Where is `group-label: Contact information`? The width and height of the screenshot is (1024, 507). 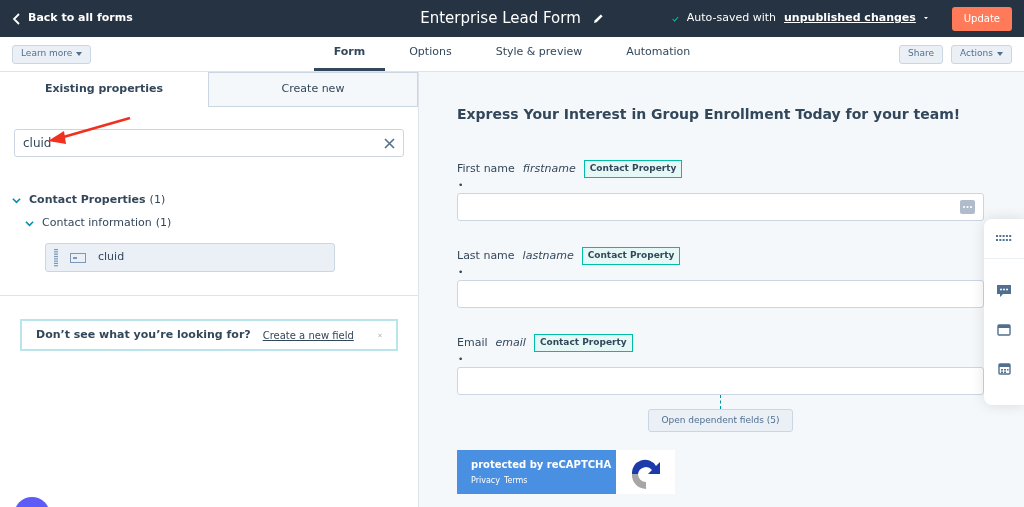 group-label: Contact information is located at coordinates (97, 223).